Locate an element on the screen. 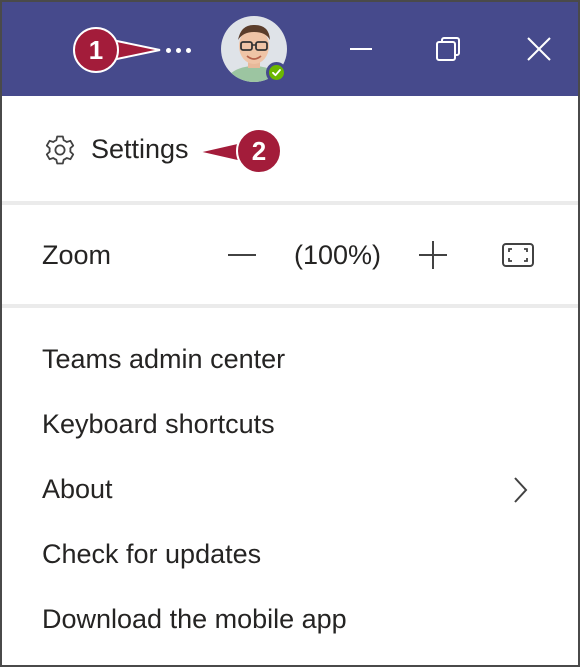  fullscreen-icon is located at coordinates (518, 255).